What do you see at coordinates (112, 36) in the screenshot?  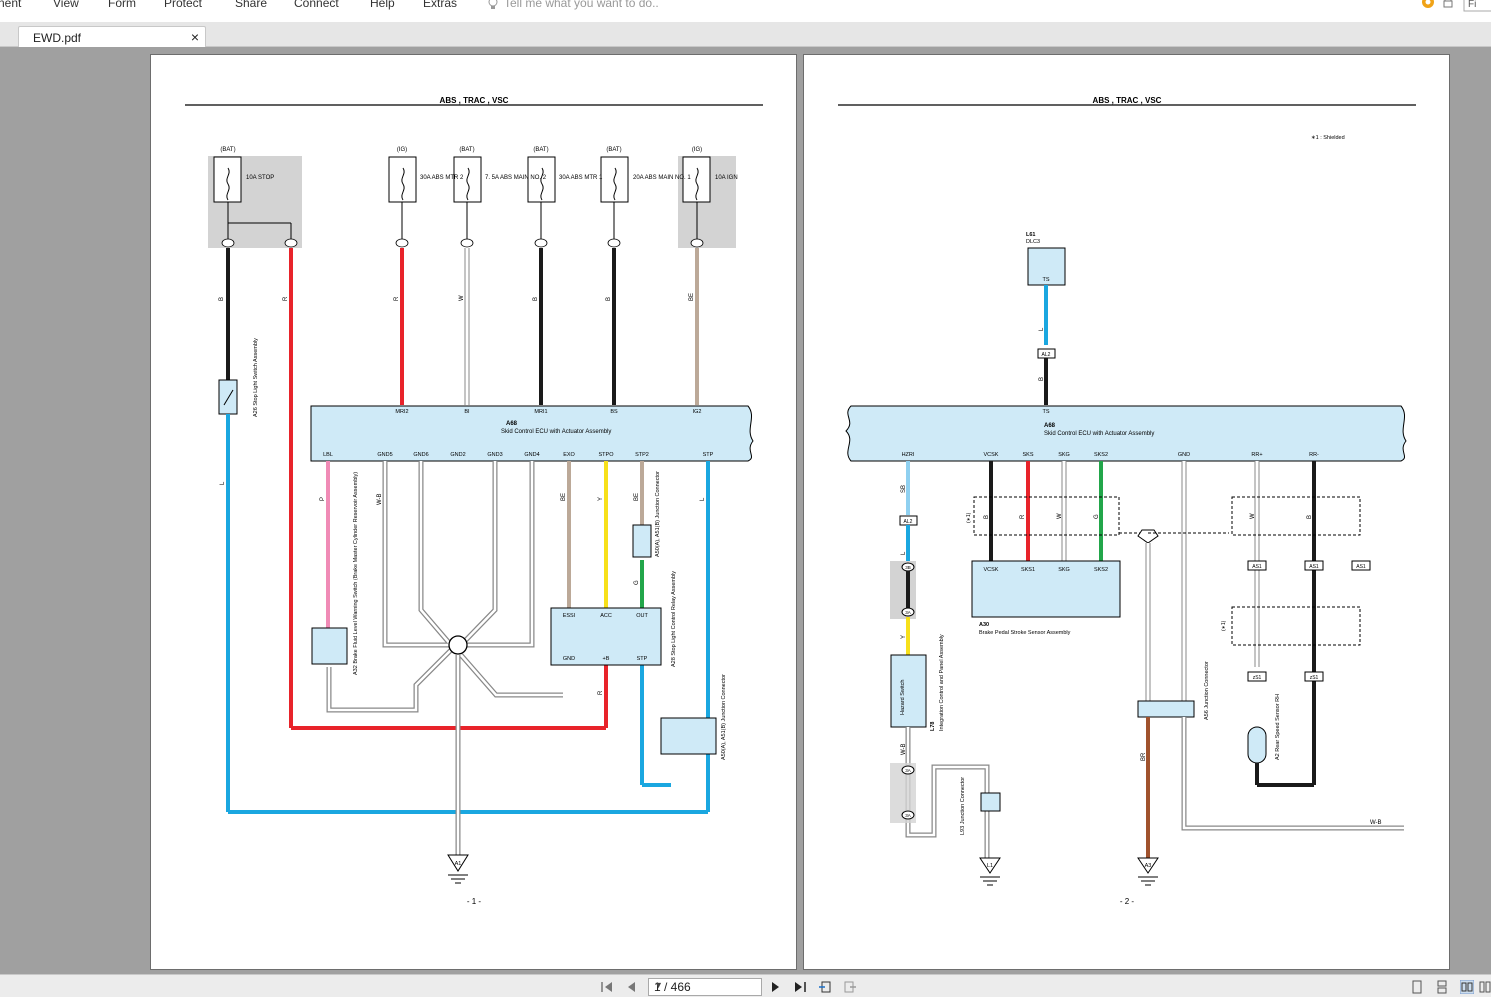 I see `tab-ewd-pdf: EWD.pdf ×` at bounding box center [112, 36].